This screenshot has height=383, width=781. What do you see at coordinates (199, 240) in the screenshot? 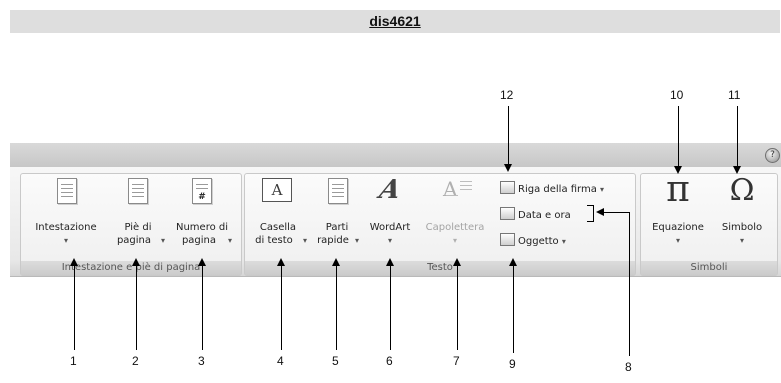
I see `page-number-button-label-2: pagina` at bounding box center [199, 240].